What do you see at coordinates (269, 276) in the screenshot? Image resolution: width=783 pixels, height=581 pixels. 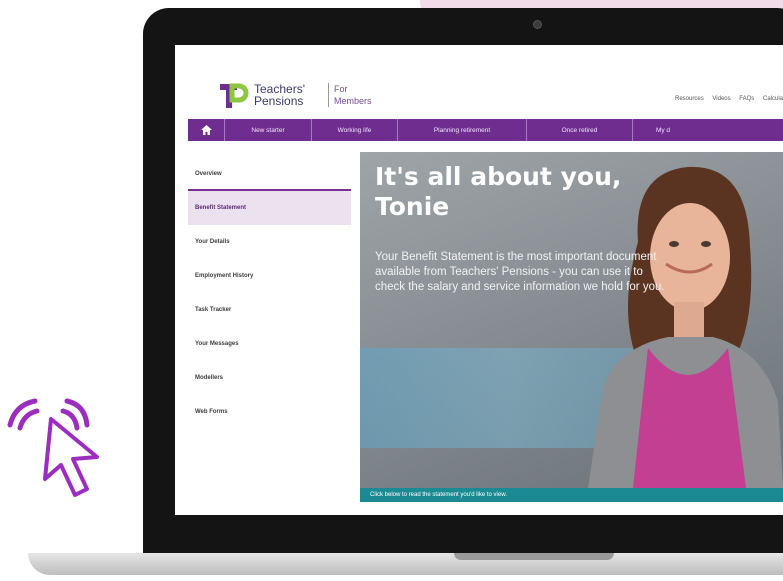 I see `sidebar-item-employment-history: Employment History` at bounding box center [269, 276].